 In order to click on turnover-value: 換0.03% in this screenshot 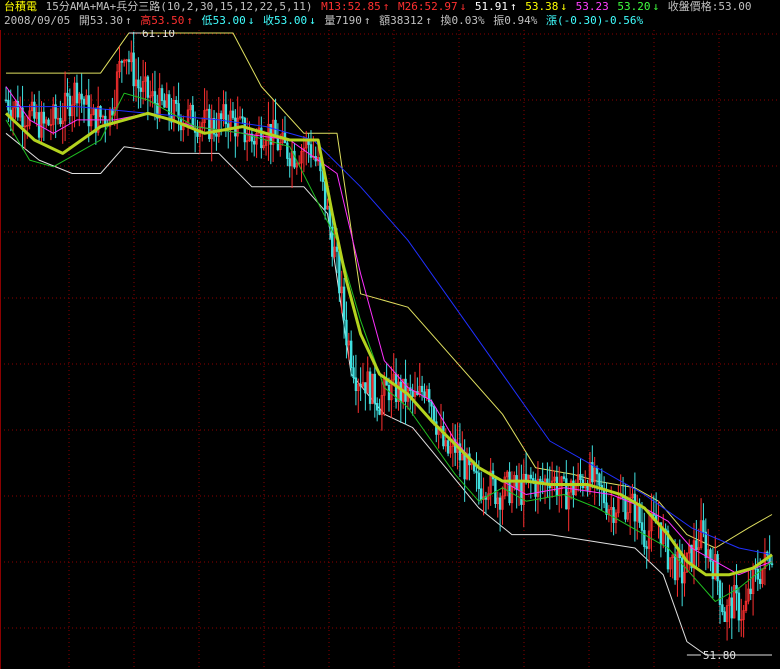, I will do `click(462, 20)`.